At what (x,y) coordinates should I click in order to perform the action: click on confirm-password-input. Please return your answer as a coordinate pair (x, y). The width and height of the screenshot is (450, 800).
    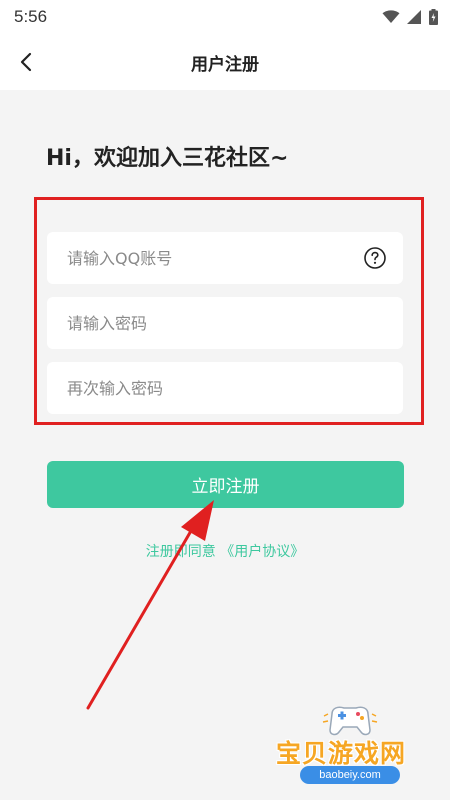
    Looking at the image, I should click on (225, 388).